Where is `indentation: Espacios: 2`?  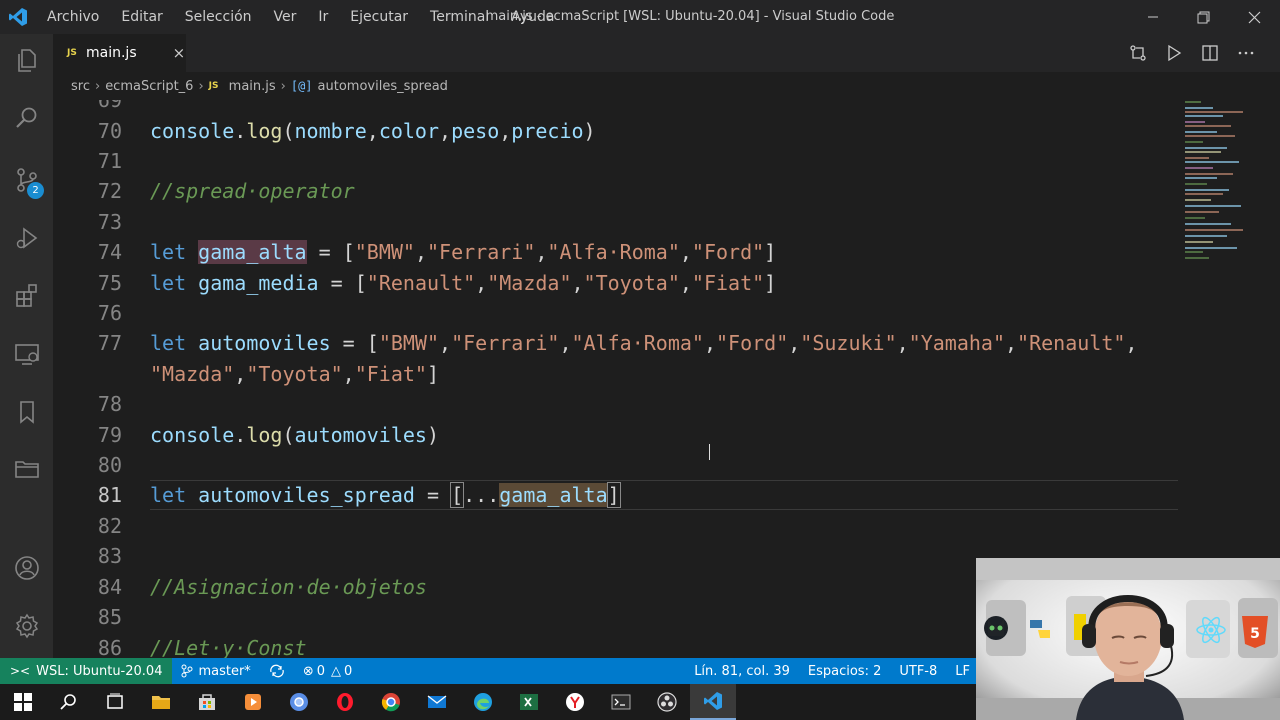
indentation: Espacios: 2 is located at coordinates (844, 671).